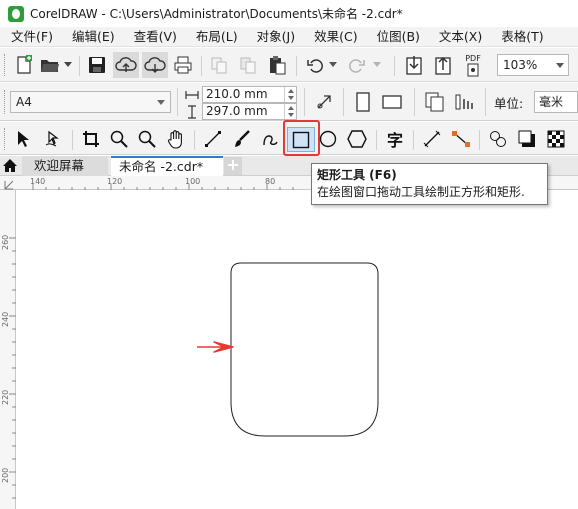 The height and width of the screenshot is (509, 578). I want to click on redo-dropdown-chevron-icon, so click(377, 65).